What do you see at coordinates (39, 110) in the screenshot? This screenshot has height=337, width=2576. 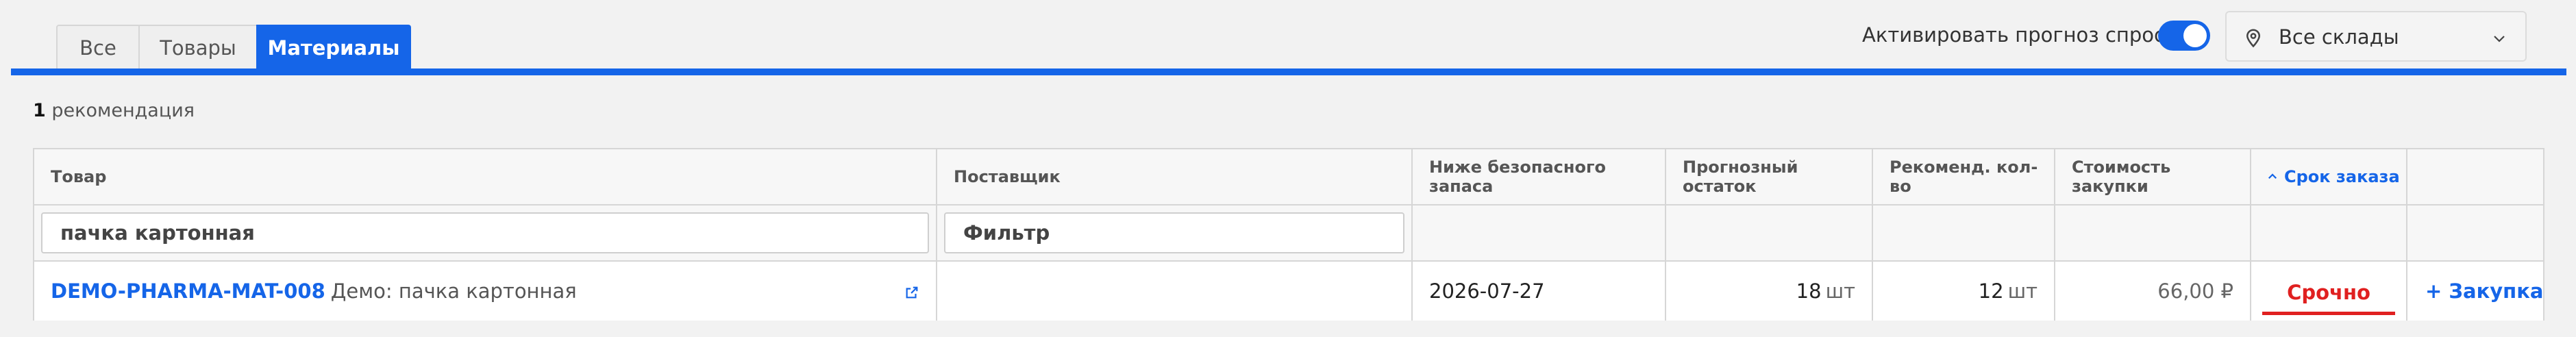 I see `count-number: 1` at bounding box center [39, 110].